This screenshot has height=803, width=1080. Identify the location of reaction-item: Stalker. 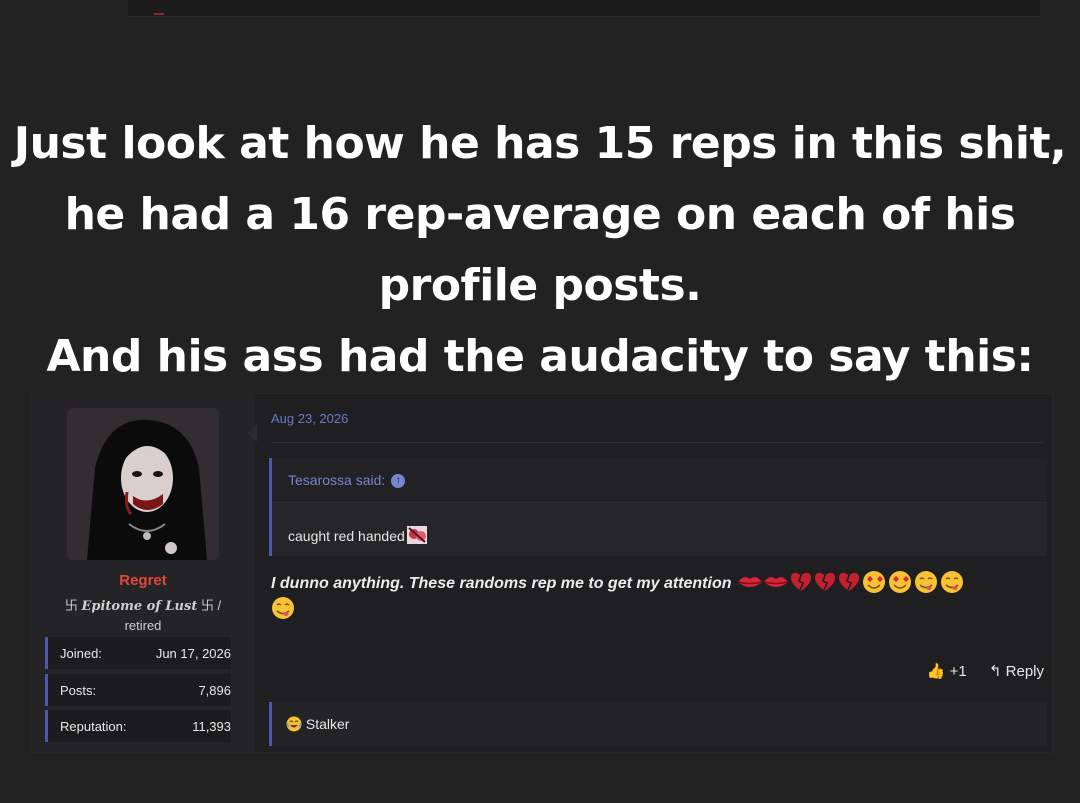
(317, 724).